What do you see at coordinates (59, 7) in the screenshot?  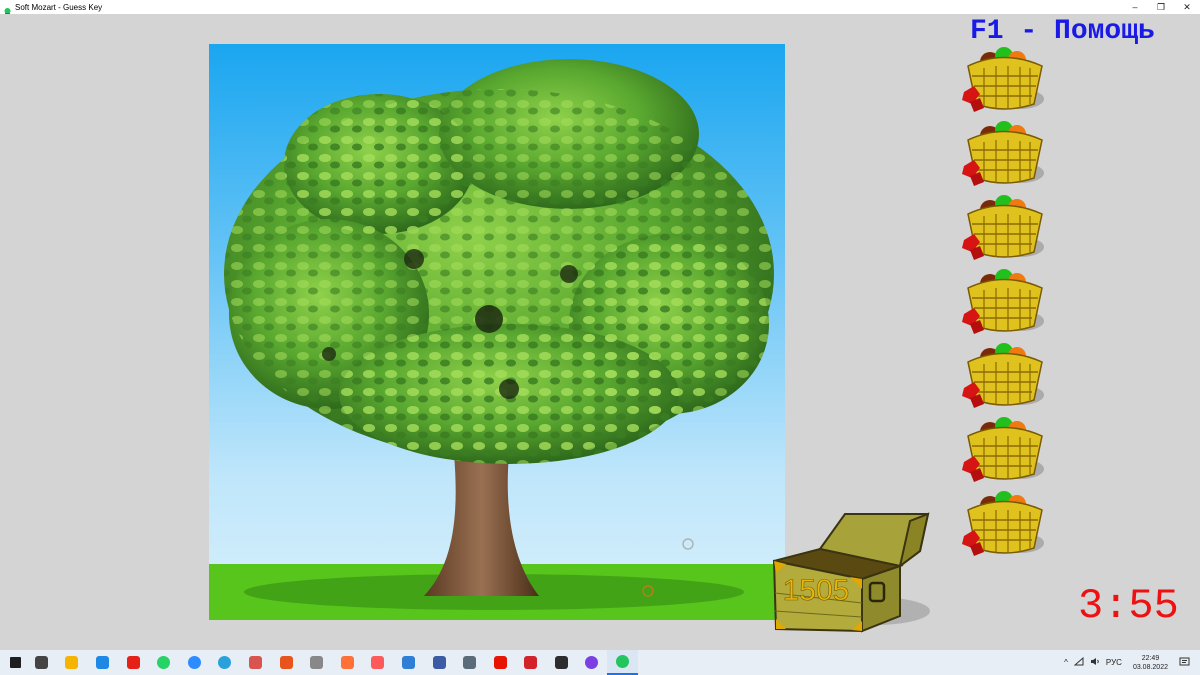 I see `window-title: Soft Mozart - Guess Key` at bounding box center [59, 7].